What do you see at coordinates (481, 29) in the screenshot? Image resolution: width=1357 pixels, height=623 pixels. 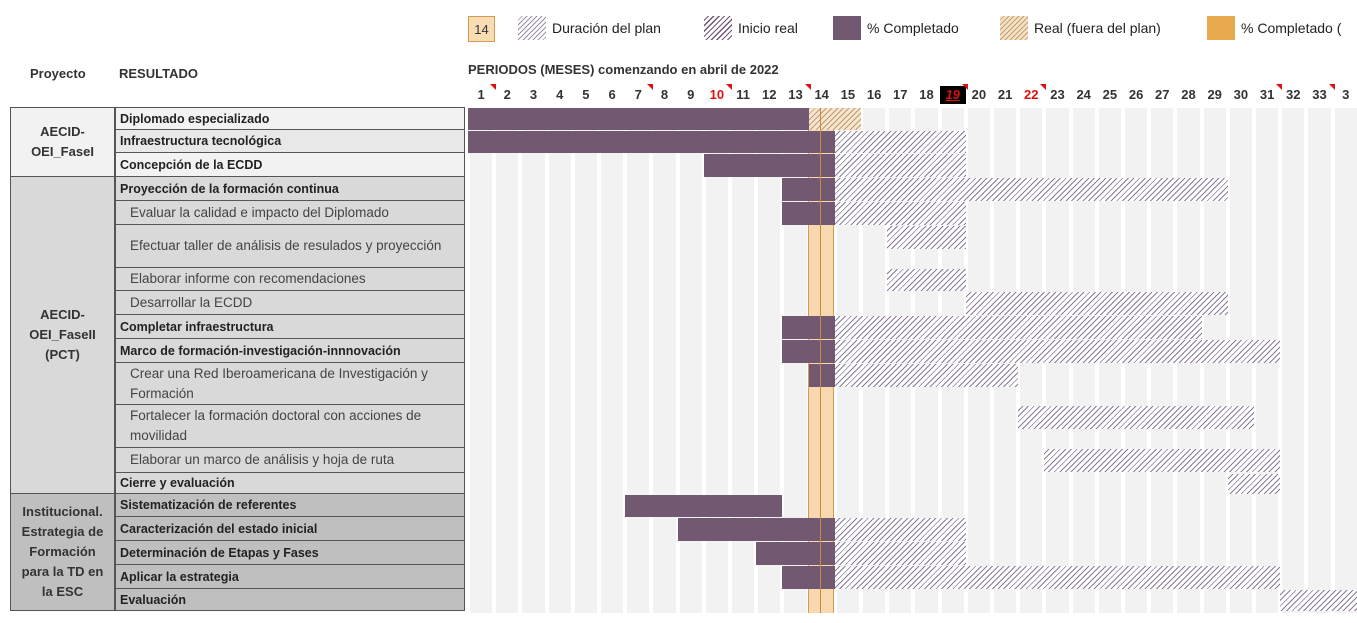 I see `current-period-indicator: 14` at bounding box center [481, 29].